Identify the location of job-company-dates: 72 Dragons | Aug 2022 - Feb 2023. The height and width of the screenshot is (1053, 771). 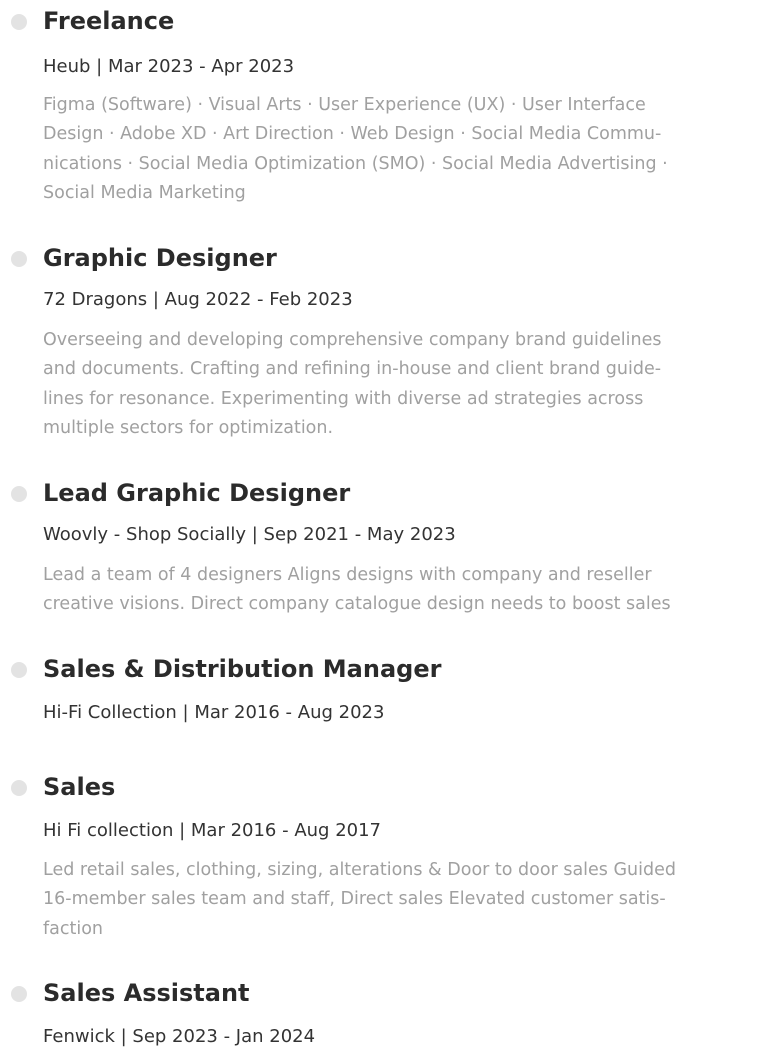
(198, 299).